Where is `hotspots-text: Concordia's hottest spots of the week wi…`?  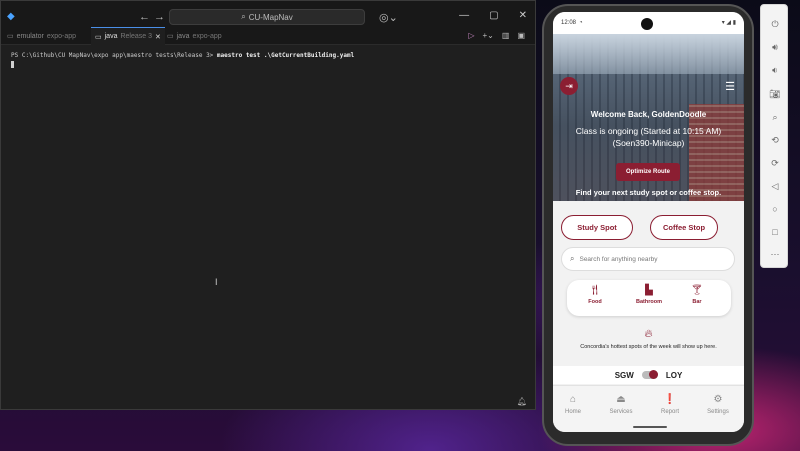 hotspots-text: Concordia's hottest spots of the week wi… is located at coordinates (648, 347).